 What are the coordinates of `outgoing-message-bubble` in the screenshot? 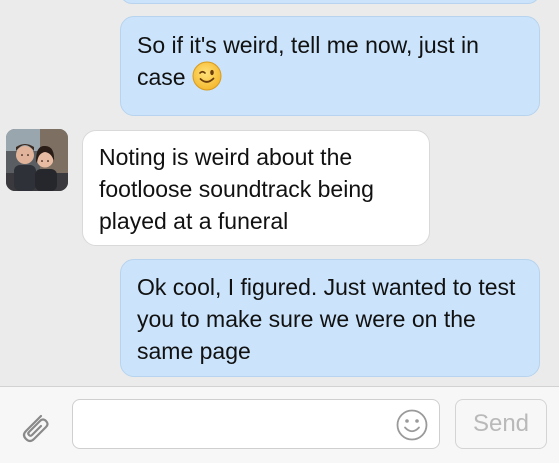 It's located at (330, 2).